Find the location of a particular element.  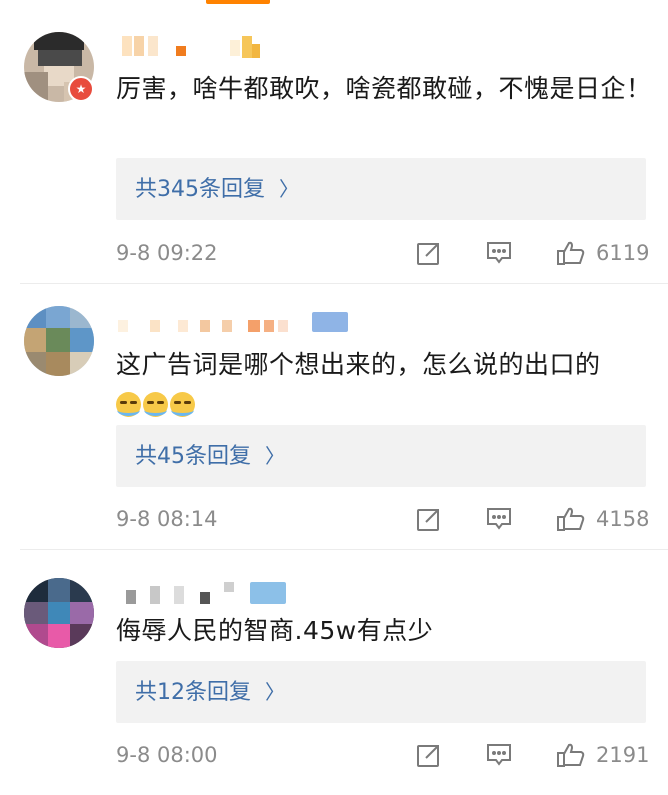

reply-count-label: 共45条回复 is located at coordinates (193, 456).